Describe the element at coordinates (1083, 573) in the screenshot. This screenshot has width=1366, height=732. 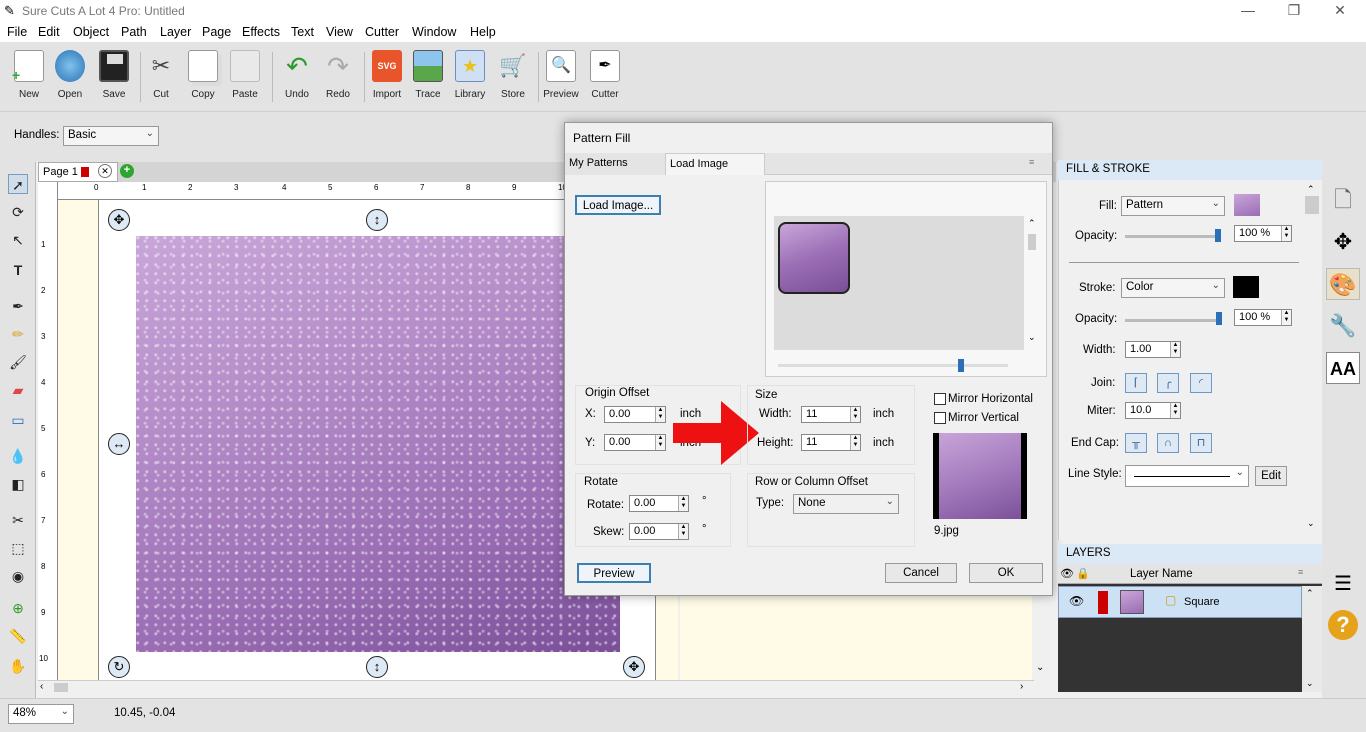
I see `lock-icon: 🔒` at that location.